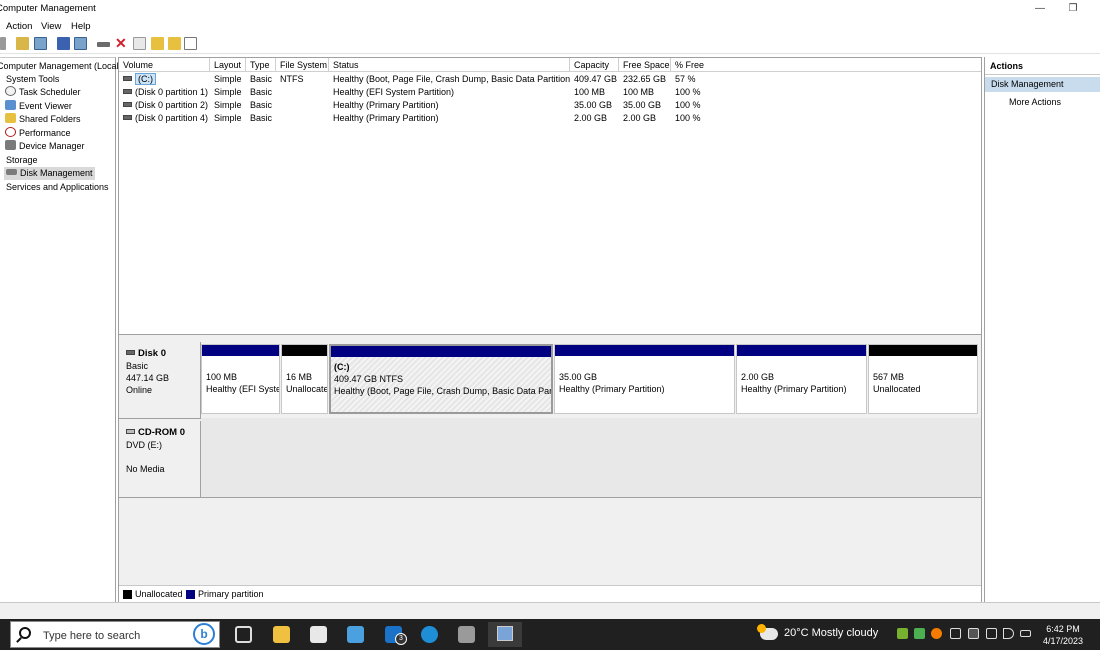 Image resolution: width=1100 pixels, height=650 pixels. Describe the element at coordinates (831, 633) in the screenshot. I see `weather-text: 20°C Mostly cloudy` at that location.